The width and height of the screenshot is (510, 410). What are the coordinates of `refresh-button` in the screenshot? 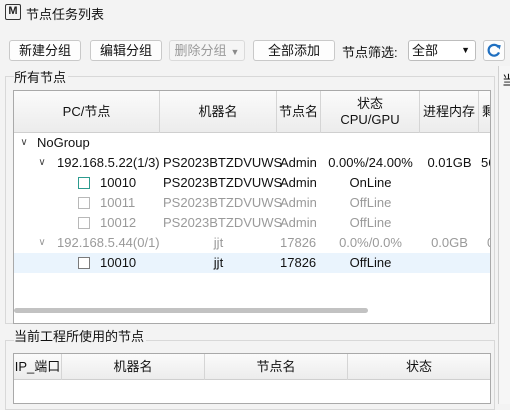 It's located at (494, 50).